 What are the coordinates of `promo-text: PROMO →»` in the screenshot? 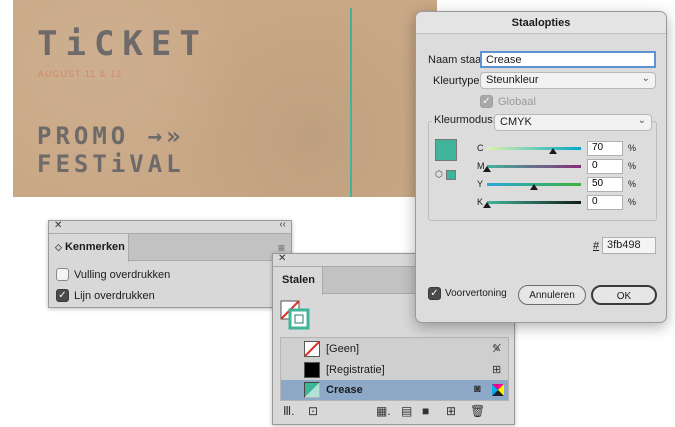 It's located at (111, 136).